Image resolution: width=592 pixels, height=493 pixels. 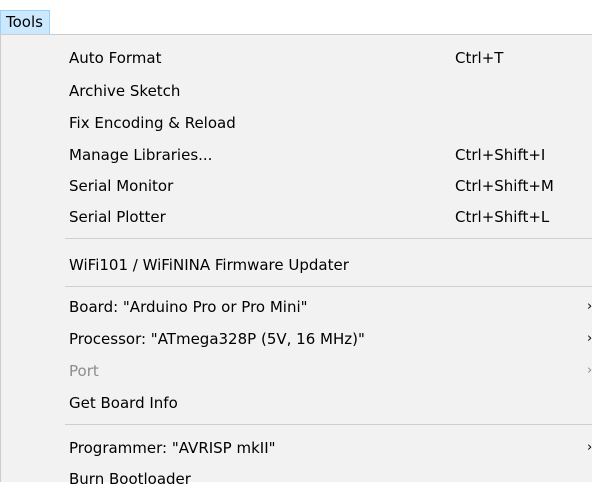 I want to click on menu-item-label: Processor: "ATmega328P (5V, 16 MHz)", so click(x=217, y=339).